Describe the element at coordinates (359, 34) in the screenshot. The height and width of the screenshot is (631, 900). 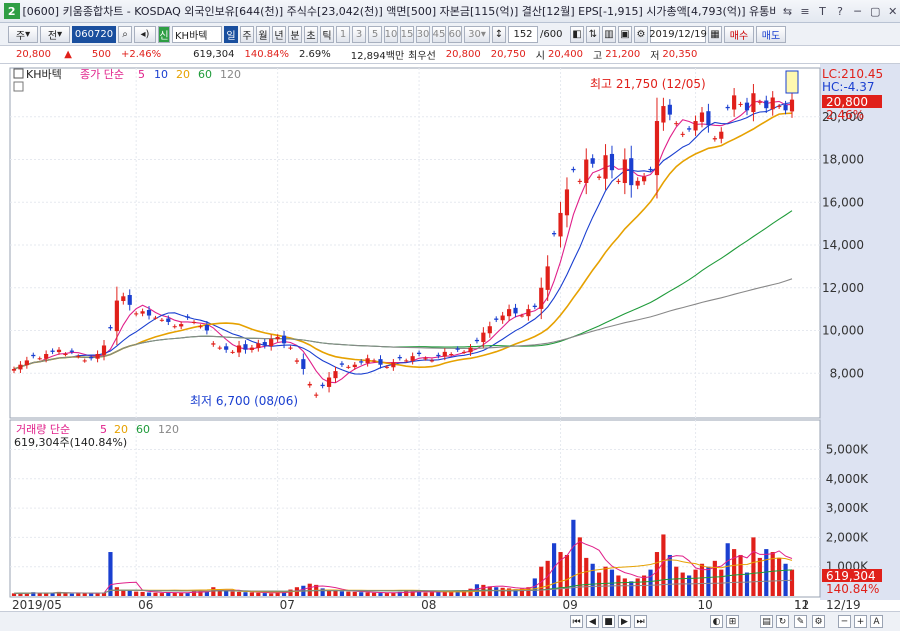
I see `interval-3: 3` at that location.